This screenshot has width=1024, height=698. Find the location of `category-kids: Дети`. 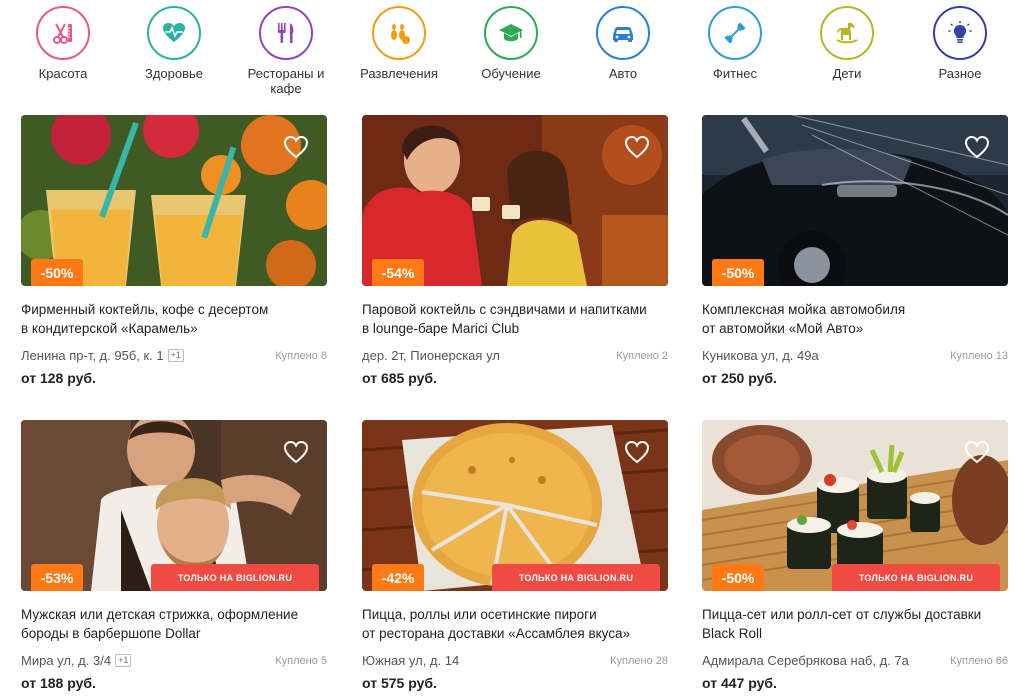

category-kids: Дети is located at coordinates (847, 43).